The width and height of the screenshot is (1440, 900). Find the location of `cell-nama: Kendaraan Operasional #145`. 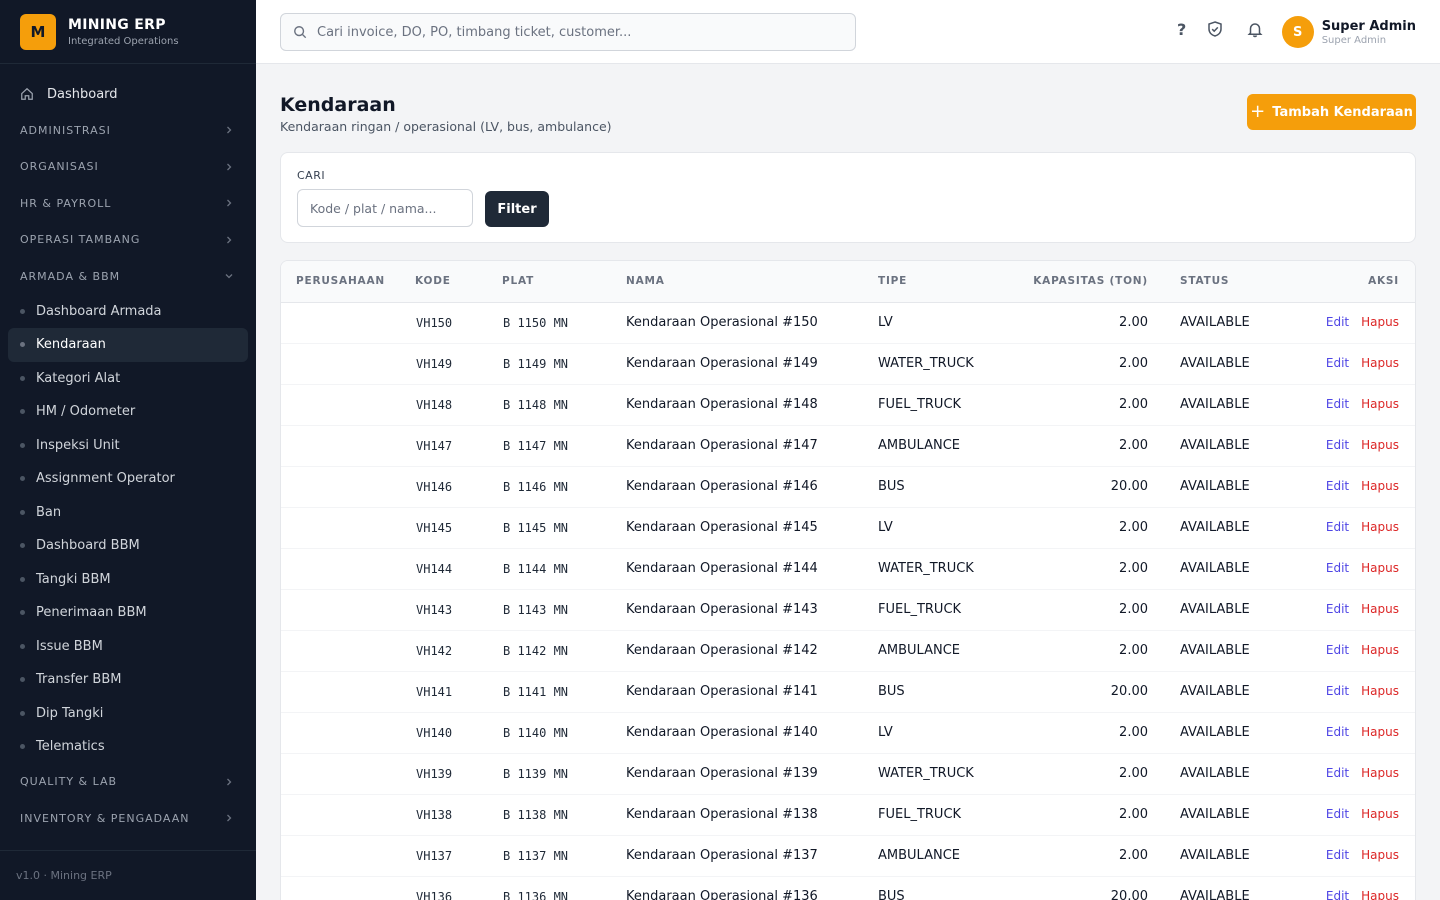

cell-nama: Kendaraan Operasional #145 is located at coordinates (752, 528).